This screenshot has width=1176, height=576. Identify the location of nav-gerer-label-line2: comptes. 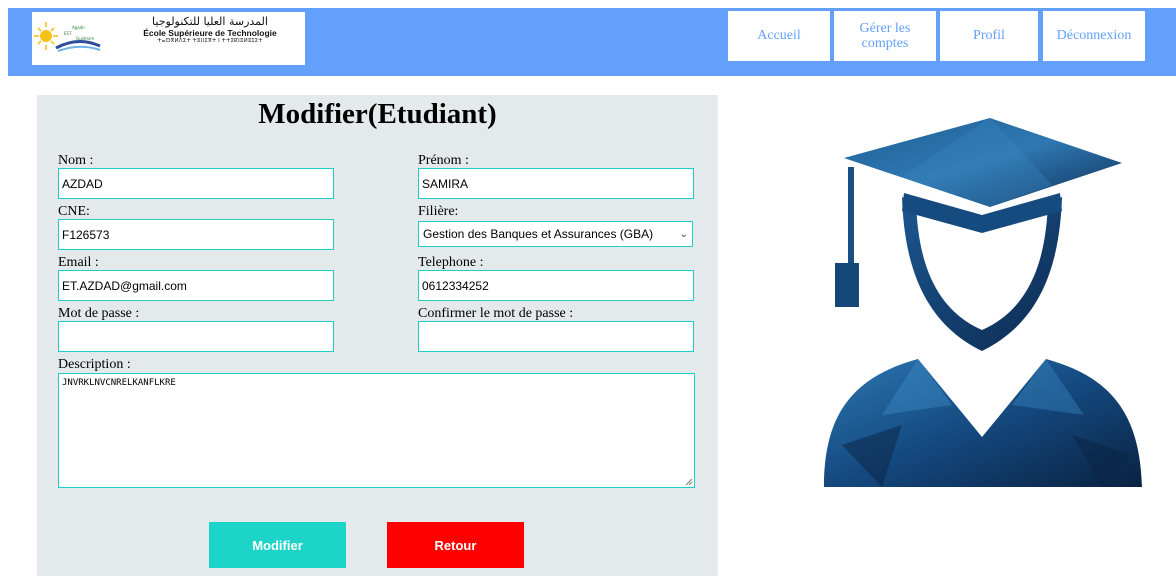
(885, 43).